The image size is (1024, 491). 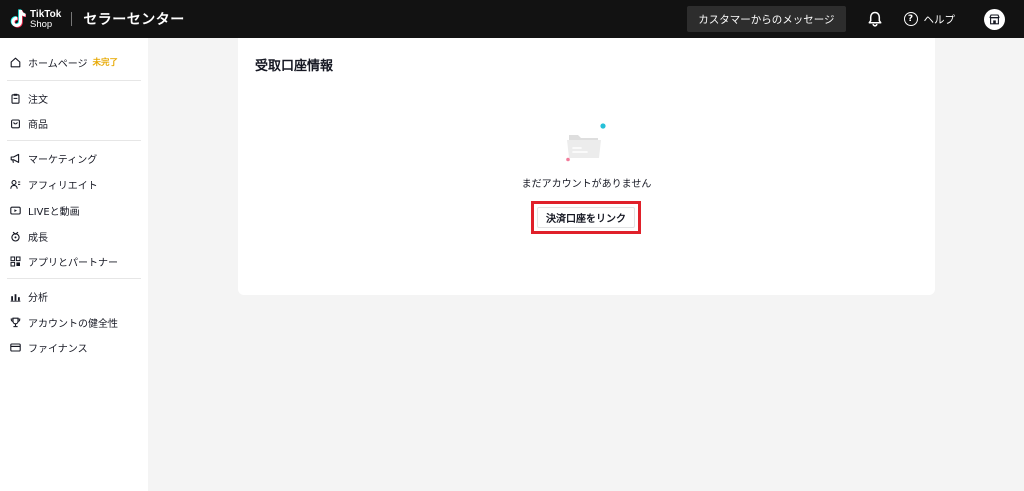 I want to click on sidebar-item-label: 成長, so click(x=38, y=238).